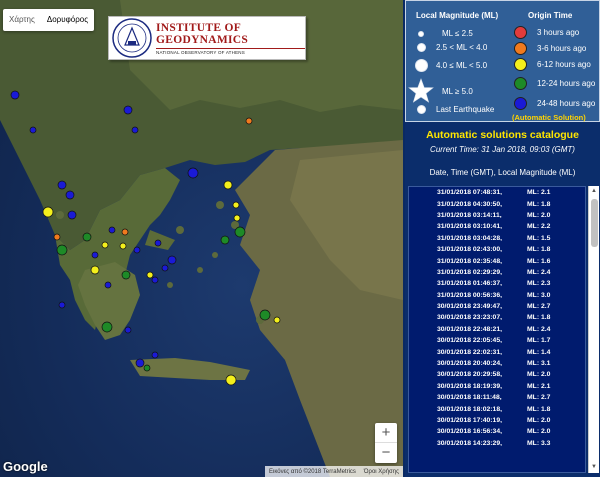 Image resolution: width=600 pixels, height=477 pixels. What do you see at coordinates (470, 295) in the screenshot?
I see `row-datetime: 31/01/2018 00:56:36,` at bounding box center [470, 295].